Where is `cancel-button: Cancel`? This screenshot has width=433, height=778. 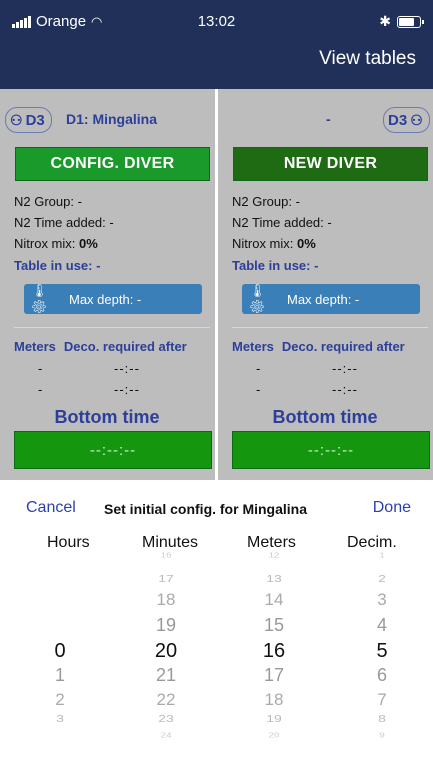 cancel-button: Cancel is located at coordinates (51, 508).